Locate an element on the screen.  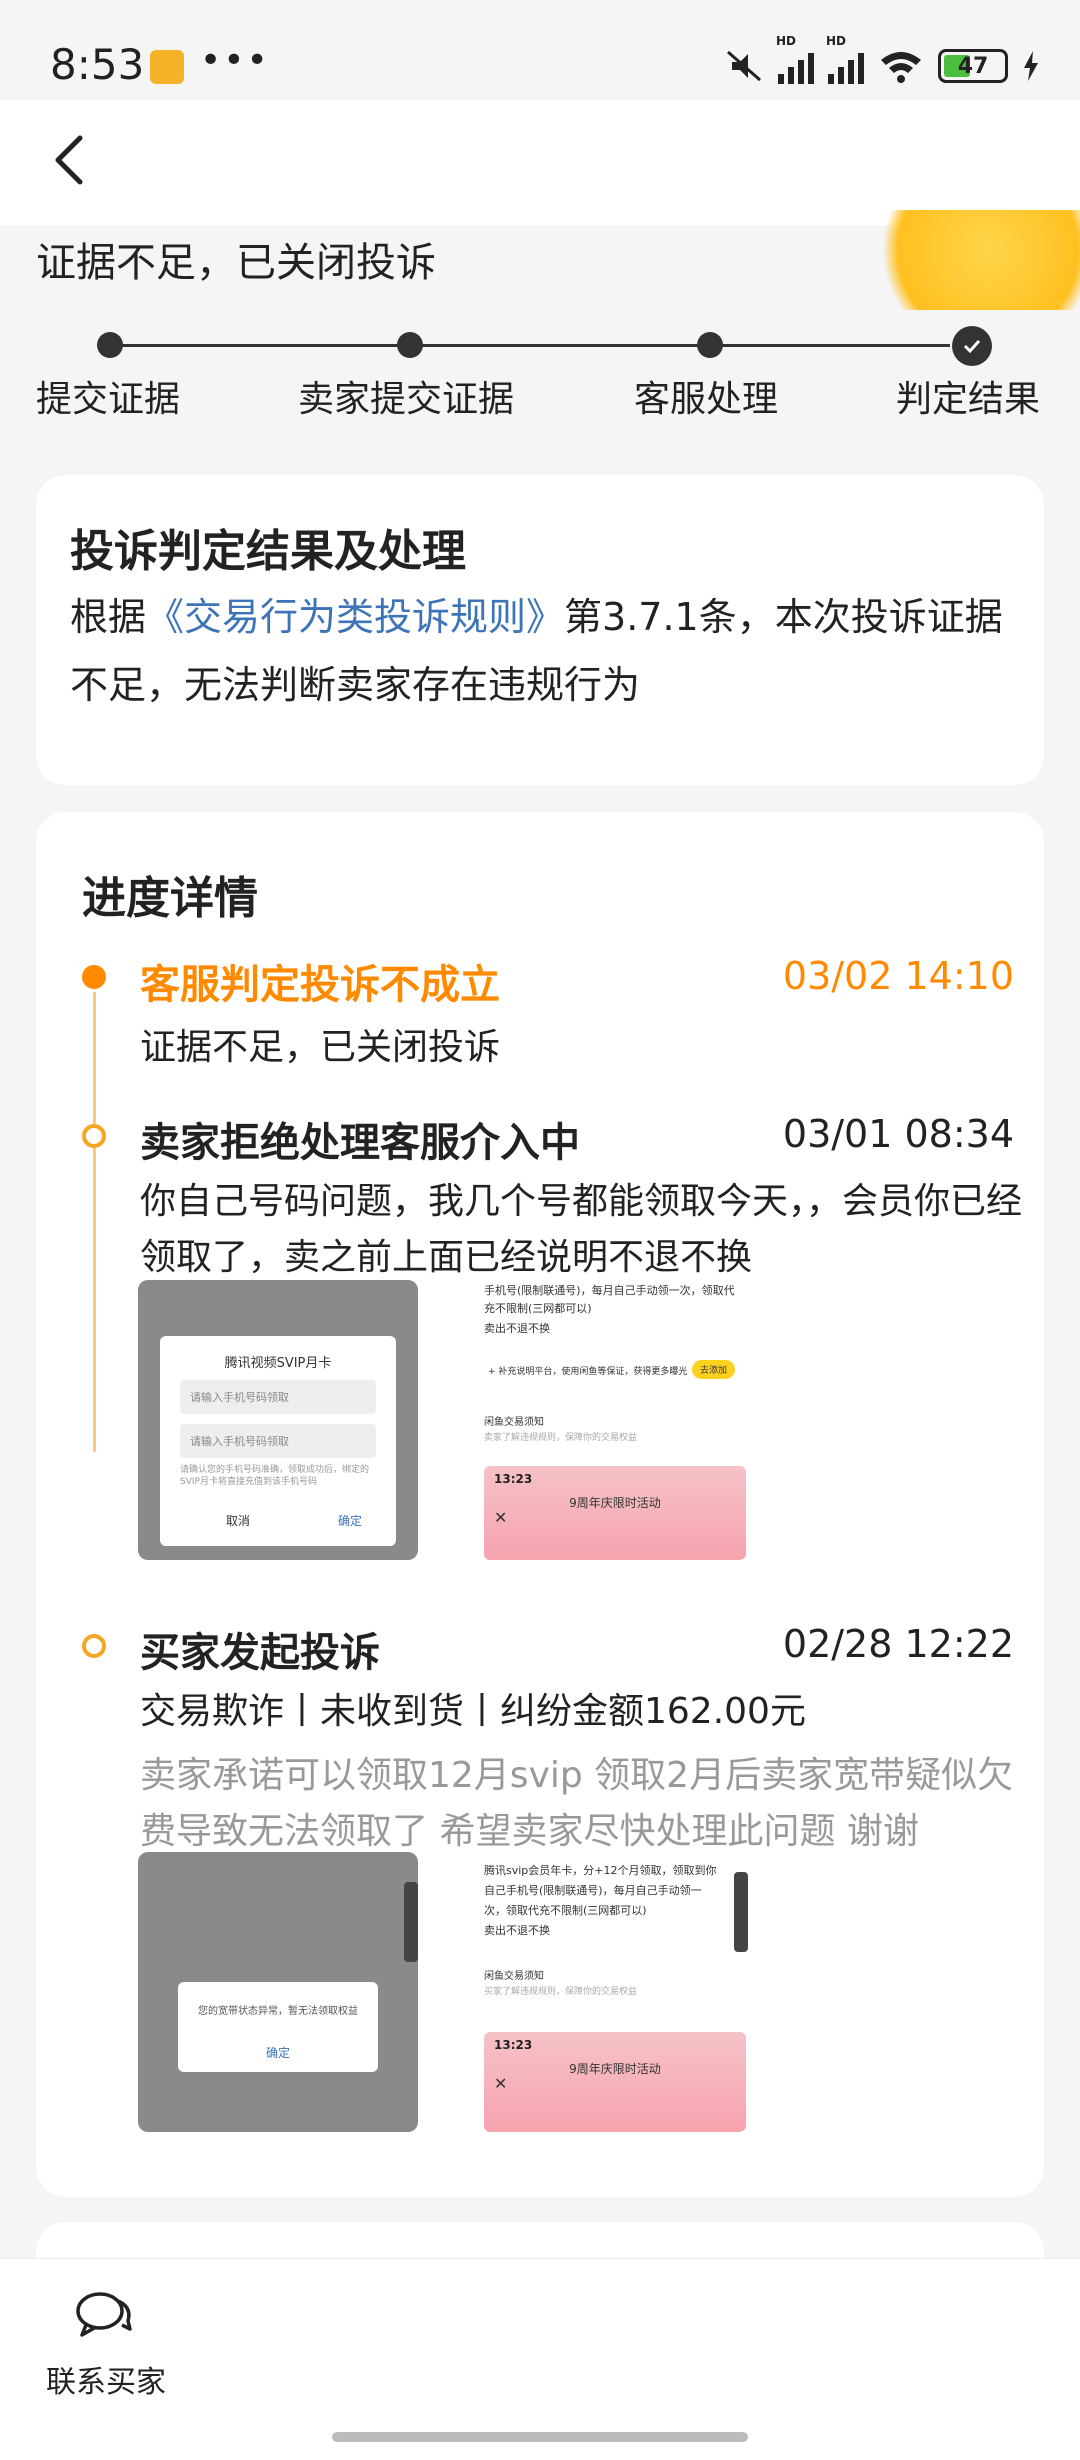
step-label-service: 客服处理 is located at coordinates (706, 399).